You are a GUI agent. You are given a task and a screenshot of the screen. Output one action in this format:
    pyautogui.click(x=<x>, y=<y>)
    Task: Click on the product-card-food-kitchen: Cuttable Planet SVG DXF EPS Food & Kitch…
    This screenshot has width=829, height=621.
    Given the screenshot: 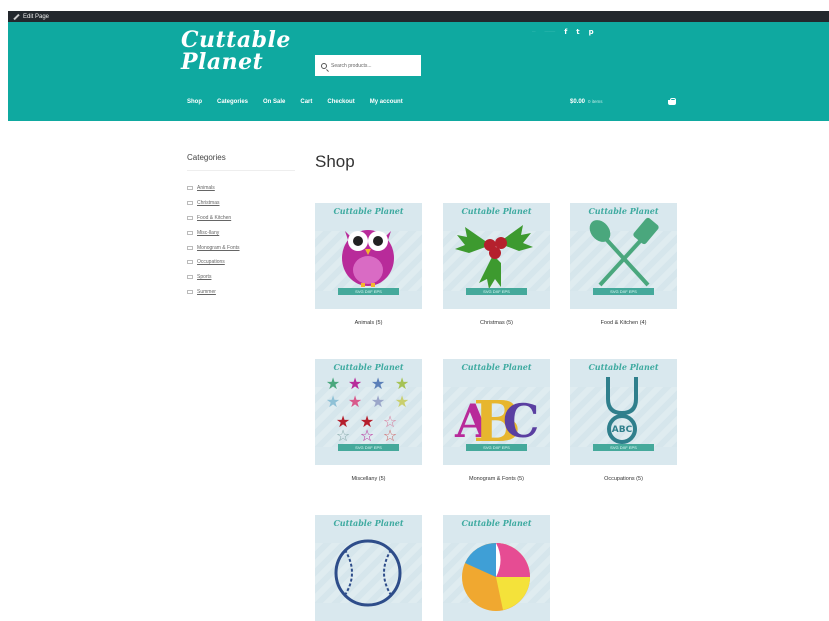 What is the action you would take?
    pyautogui.click(x=623, y=264)
    